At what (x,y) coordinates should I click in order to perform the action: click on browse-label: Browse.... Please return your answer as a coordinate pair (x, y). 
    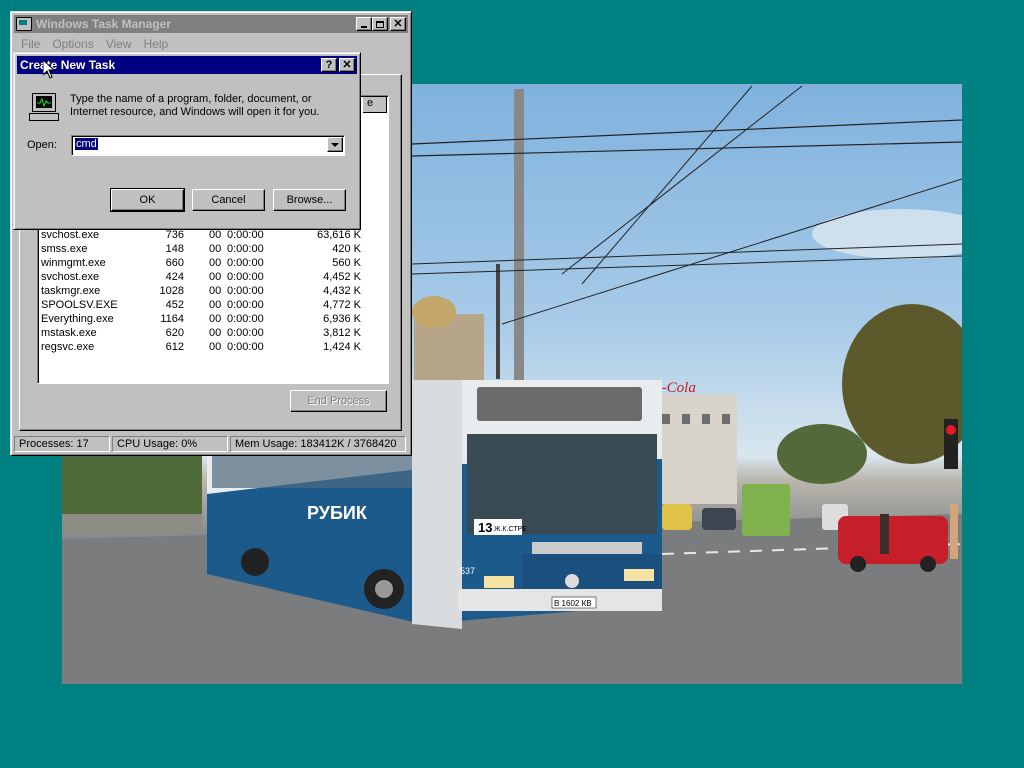
    Looking at the image, I should click on (309, 200).